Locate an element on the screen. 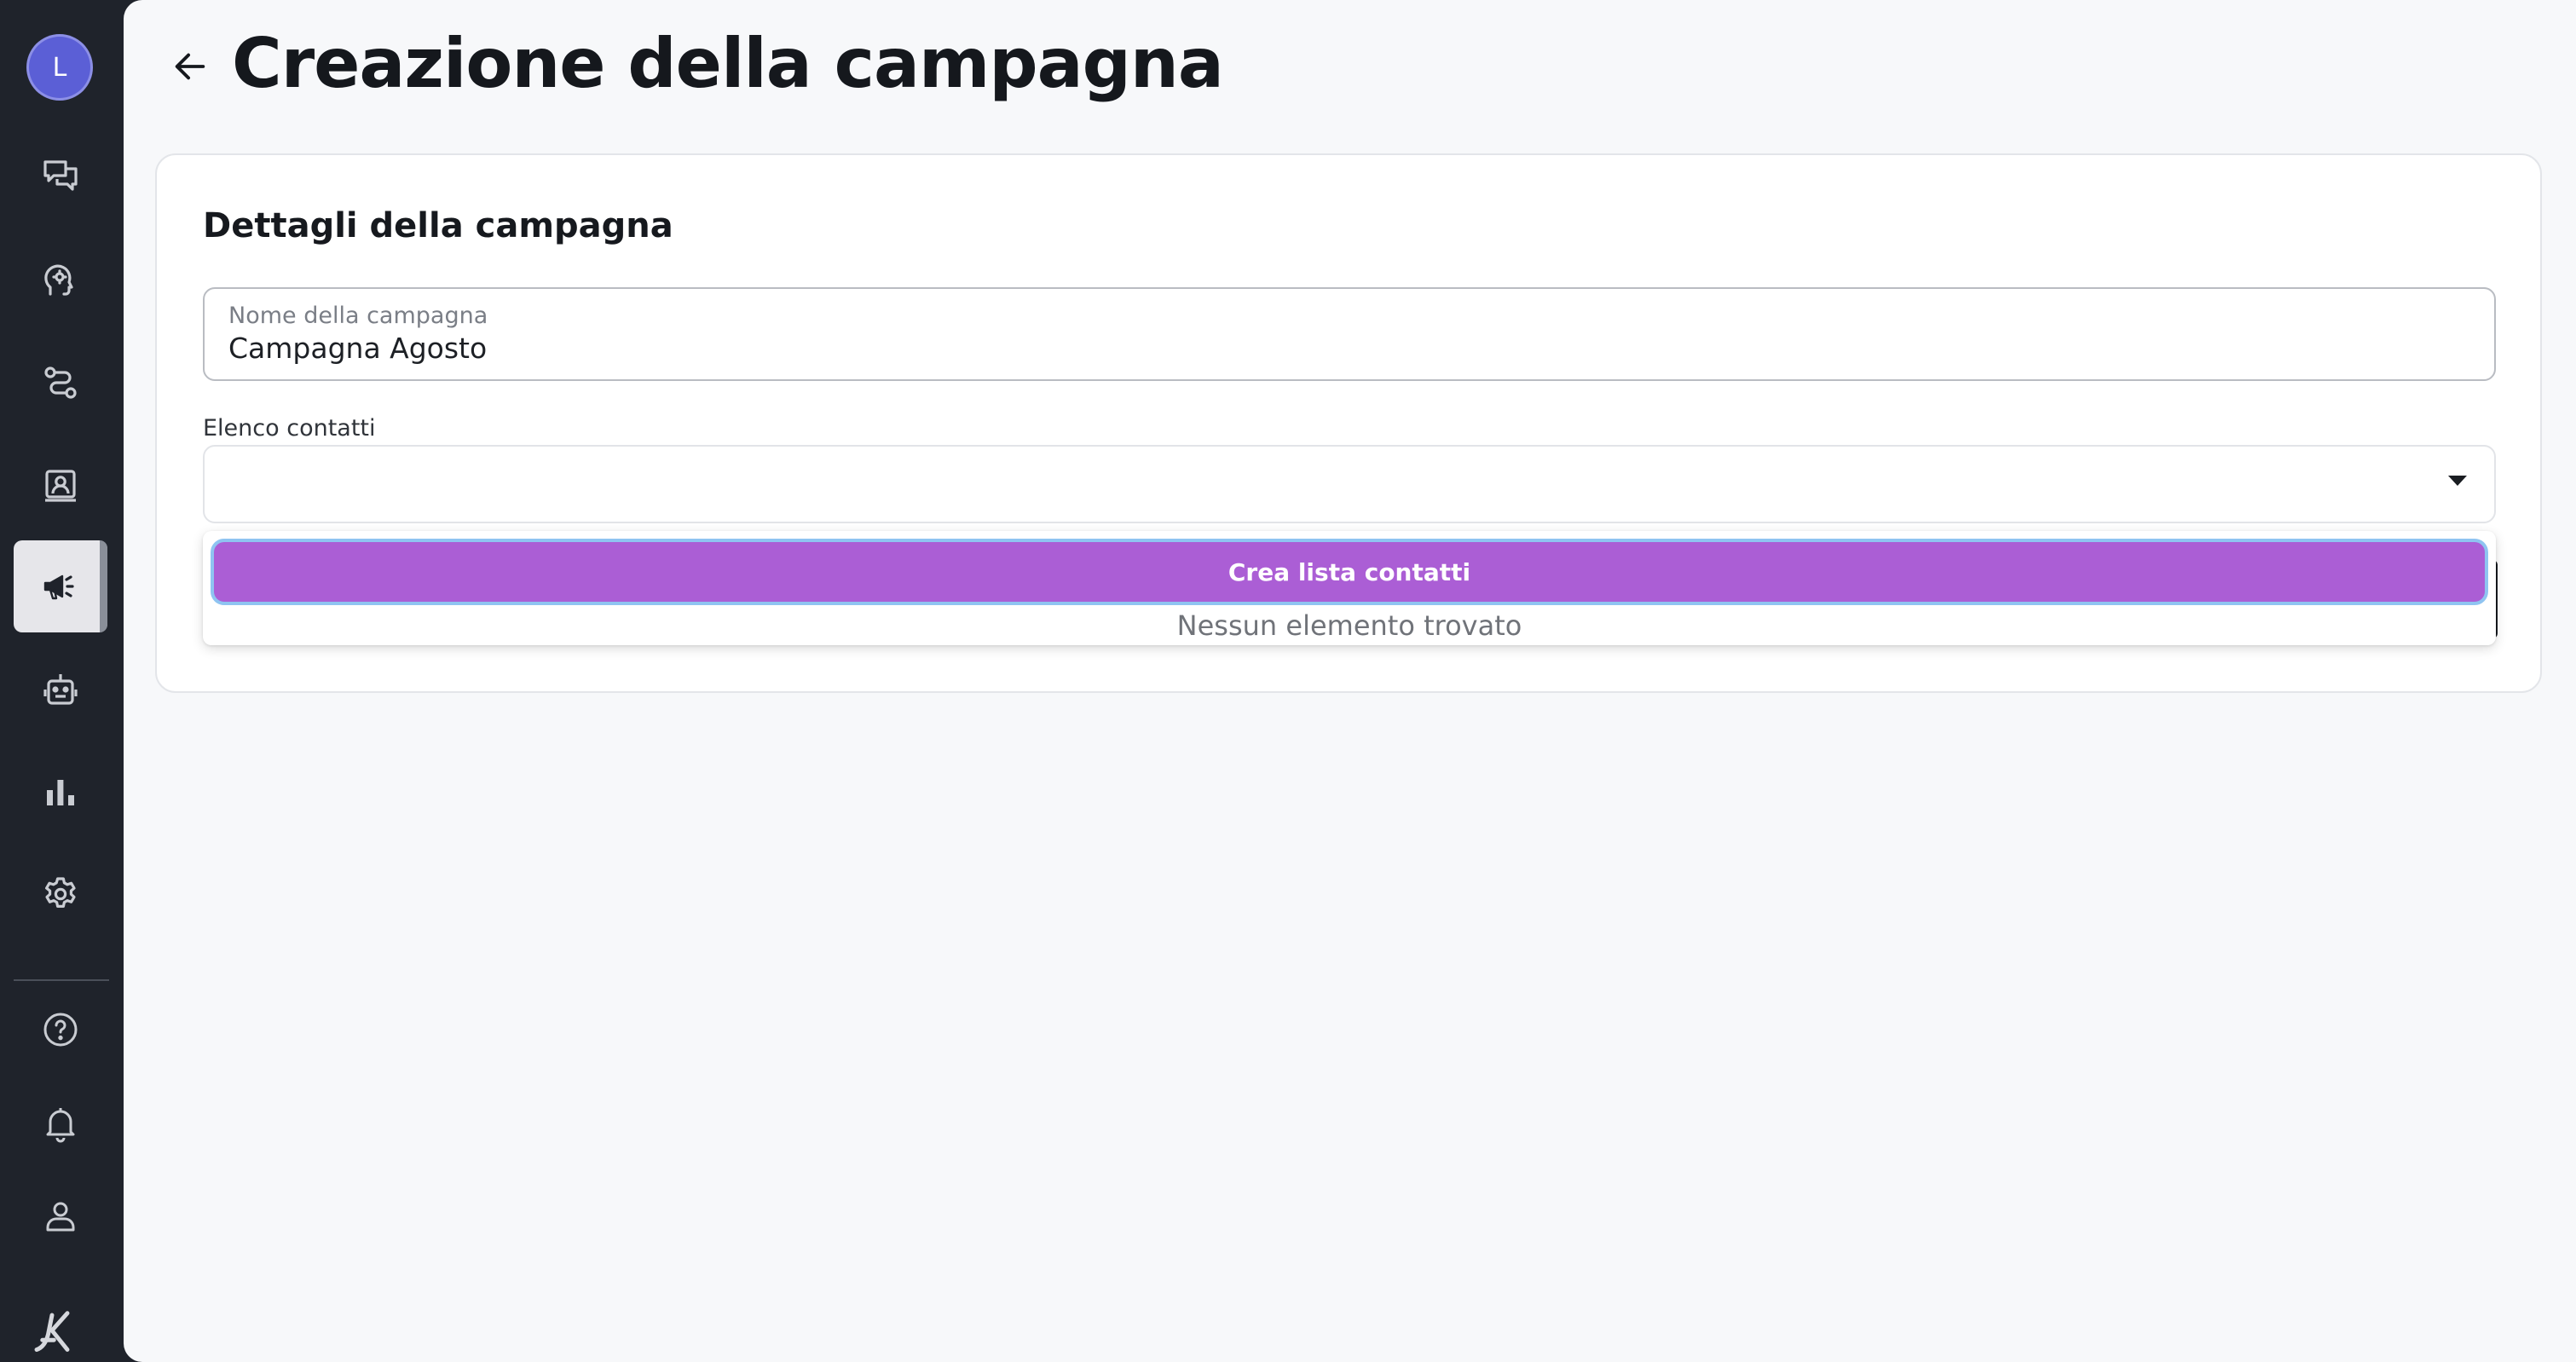  sidebar-item-analytics is located at coordinates (60, 792).